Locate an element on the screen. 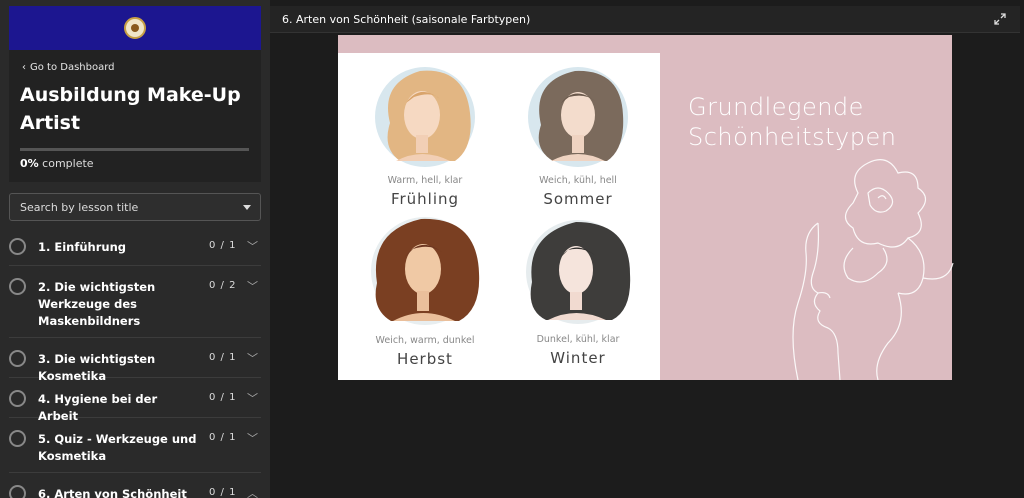 Image resolution: width=1024 pixels, height=498 pixels. lesson-item: 4. Hygiene bei der Arbeit 0 / 1 ﹀ is located at coordinates (135, 400).